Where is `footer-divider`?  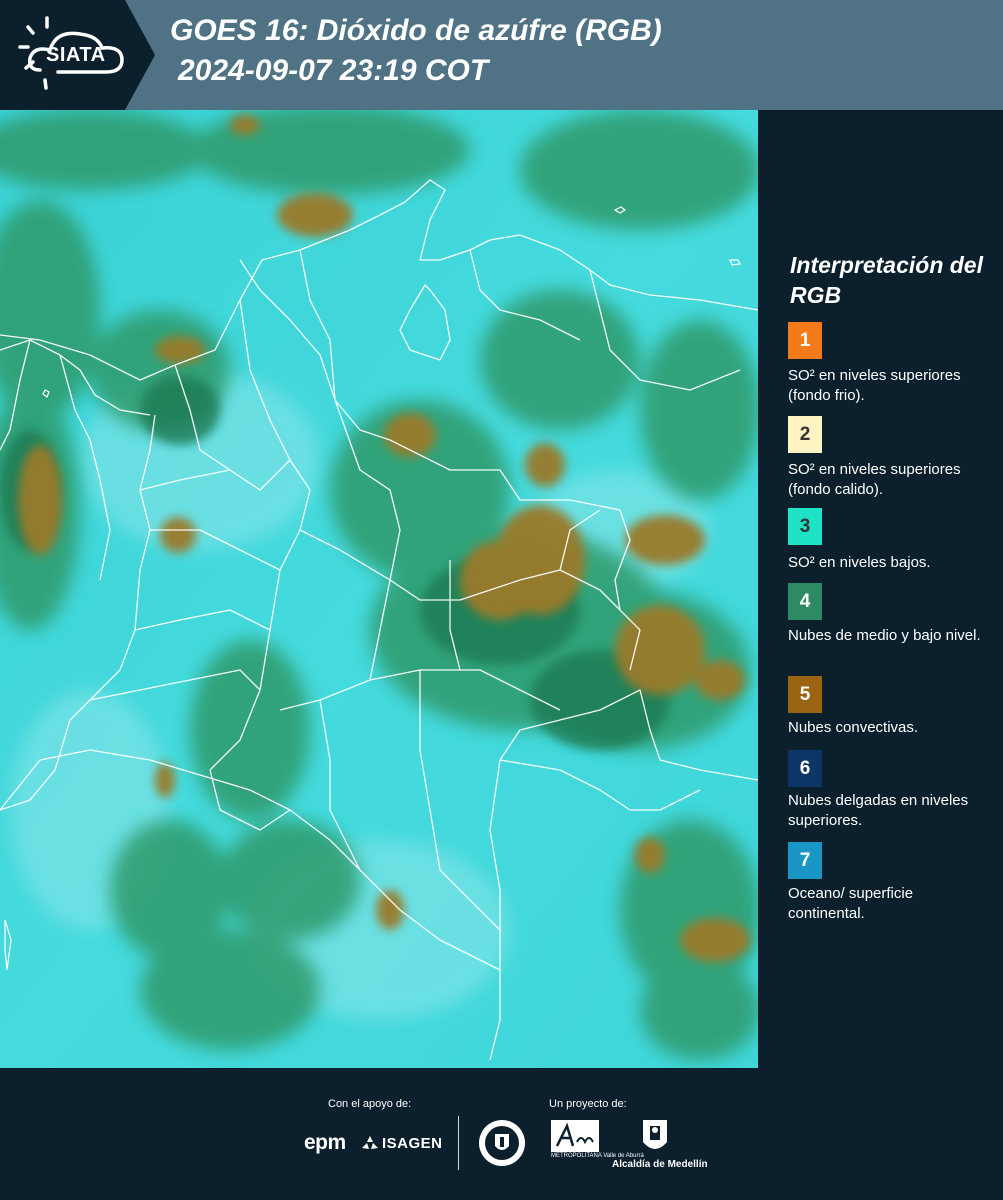
footer-divider is located at coordinates (458, 1143).